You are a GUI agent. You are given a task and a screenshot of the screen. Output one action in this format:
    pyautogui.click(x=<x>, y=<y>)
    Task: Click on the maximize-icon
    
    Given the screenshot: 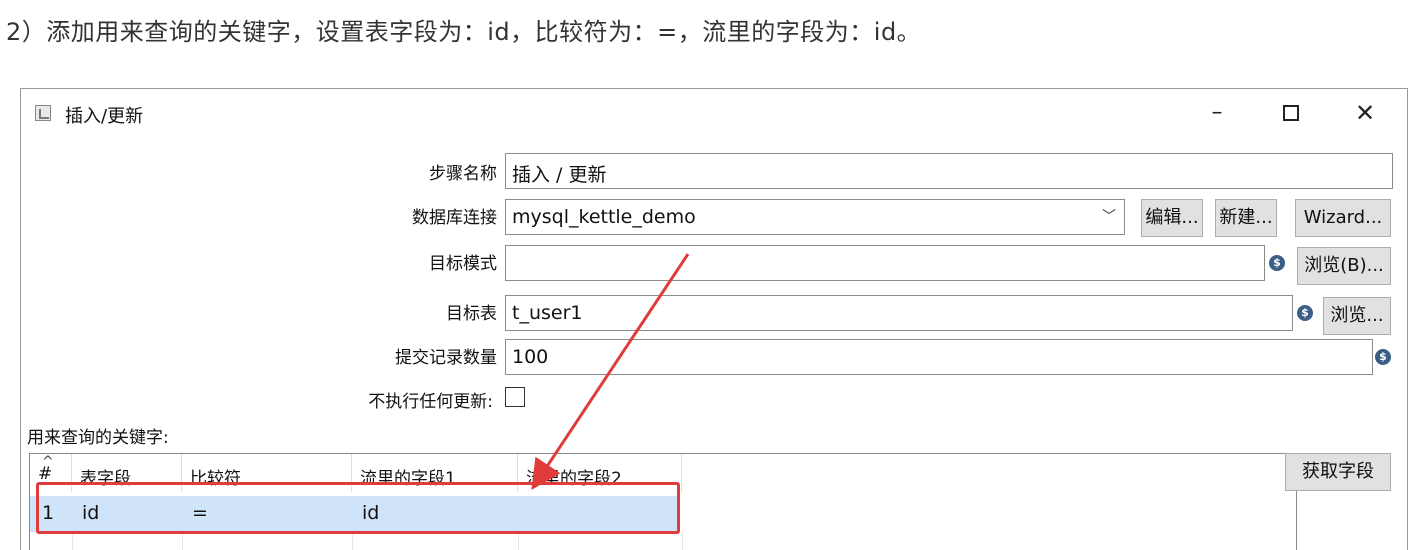 What is the action you would take?
    pyautogui.click(x=1291, y=113)
    